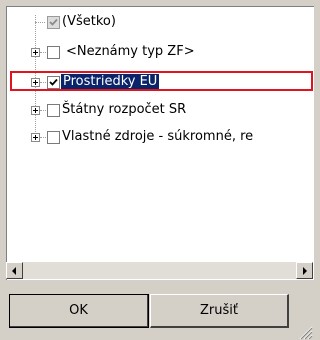  I want to click on tree-item-label: (Všetko), so click(89, 21).